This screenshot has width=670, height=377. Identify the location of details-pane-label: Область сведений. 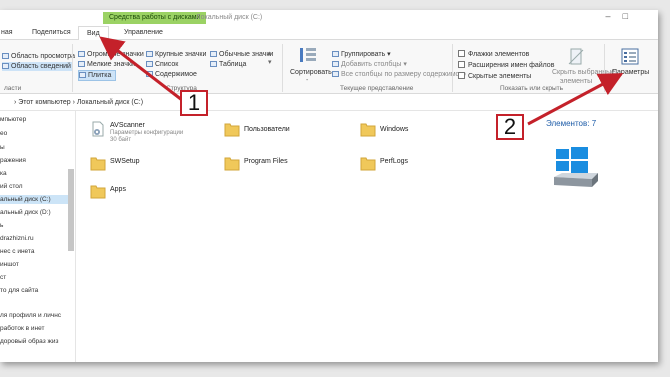
(41, 66).